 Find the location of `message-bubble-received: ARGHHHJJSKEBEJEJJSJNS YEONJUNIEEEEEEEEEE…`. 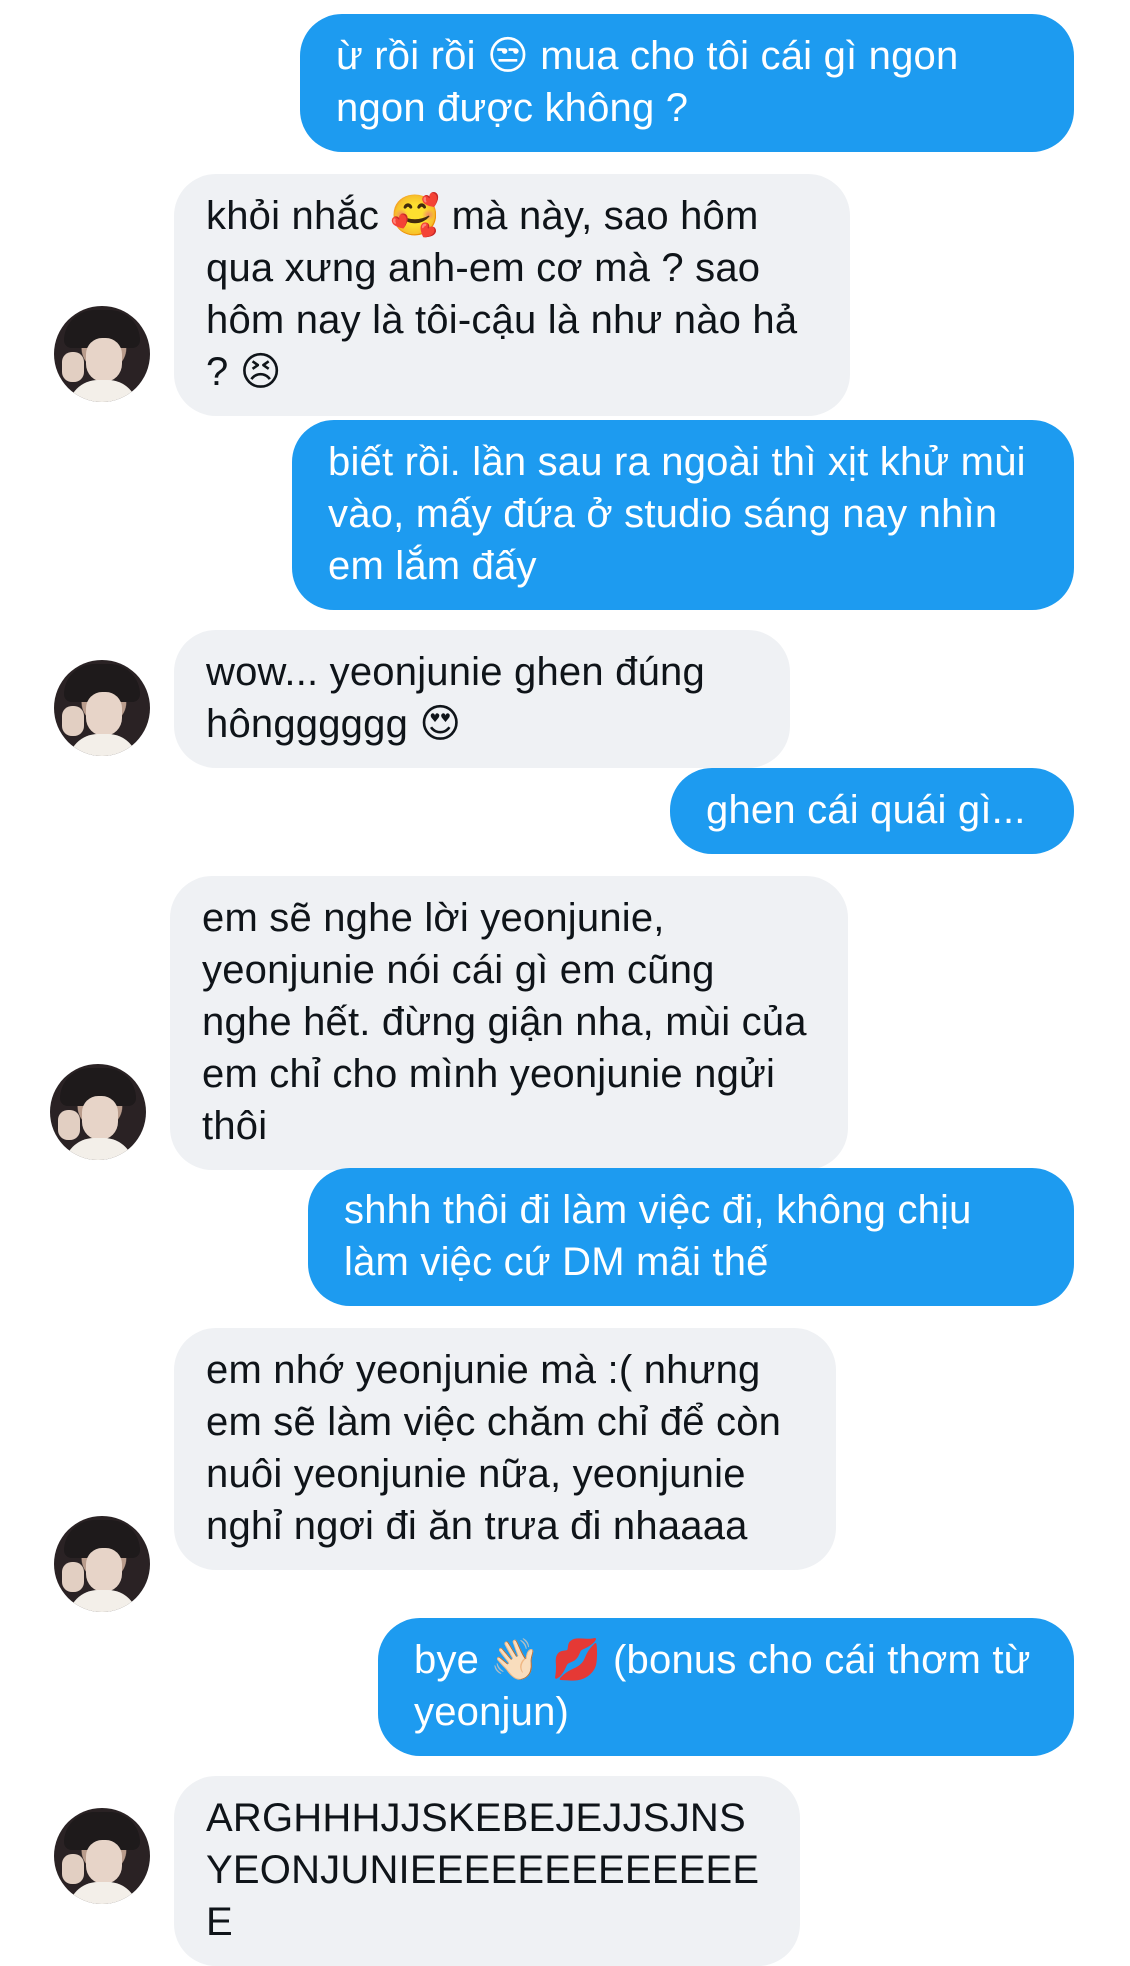

message-bubble-received: ARGHHHJJSKEBEJEJJSJNS YEONJUNIEEEEEEEEEE… is located at coordinates (487, 1871).